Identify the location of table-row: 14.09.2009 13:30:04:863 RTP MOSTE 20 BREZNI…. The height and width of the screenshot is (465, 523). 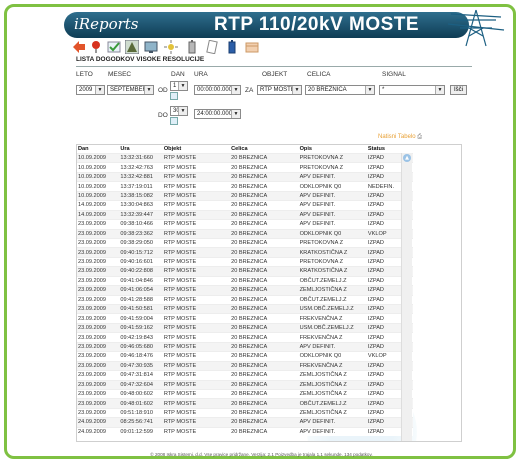
(245, 205).